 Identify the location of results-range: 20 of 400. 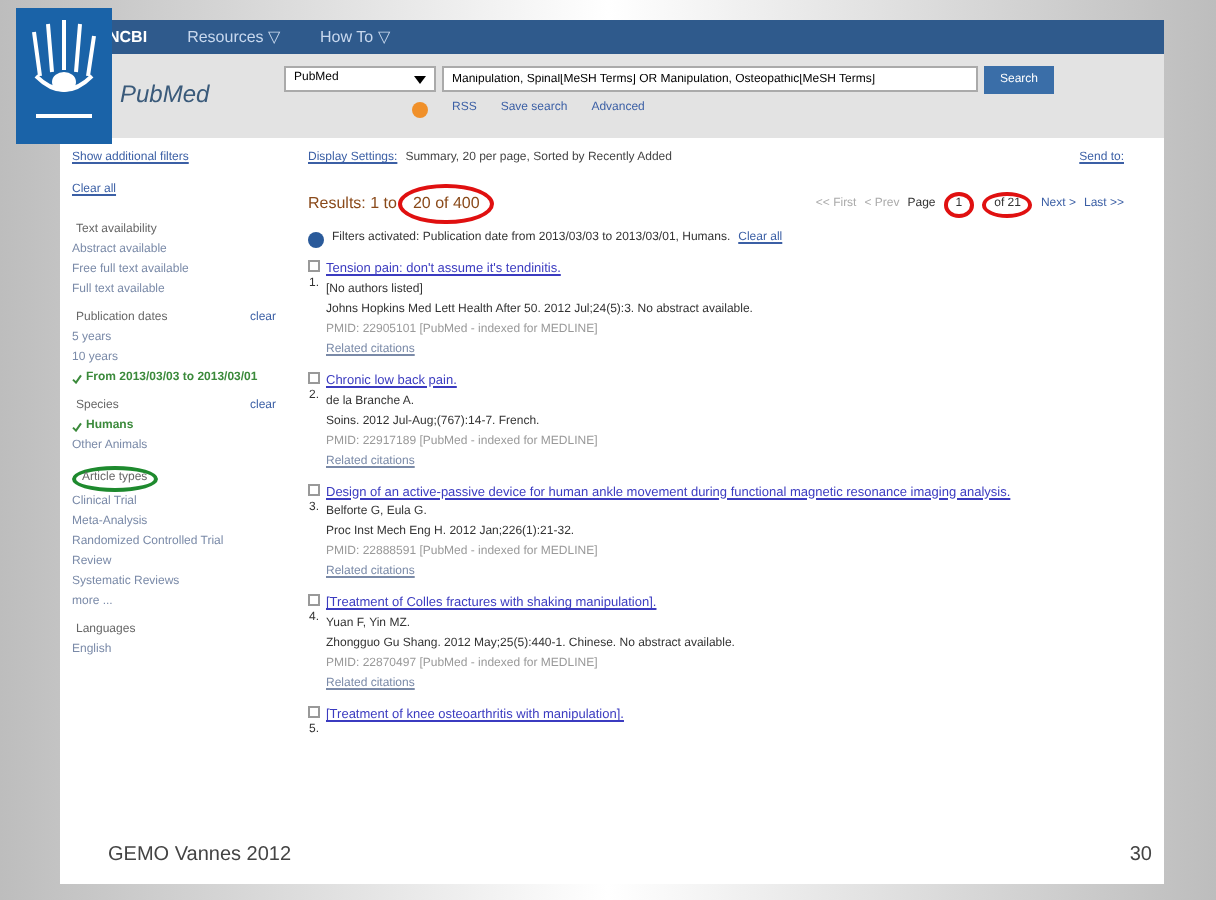
(446, 204).